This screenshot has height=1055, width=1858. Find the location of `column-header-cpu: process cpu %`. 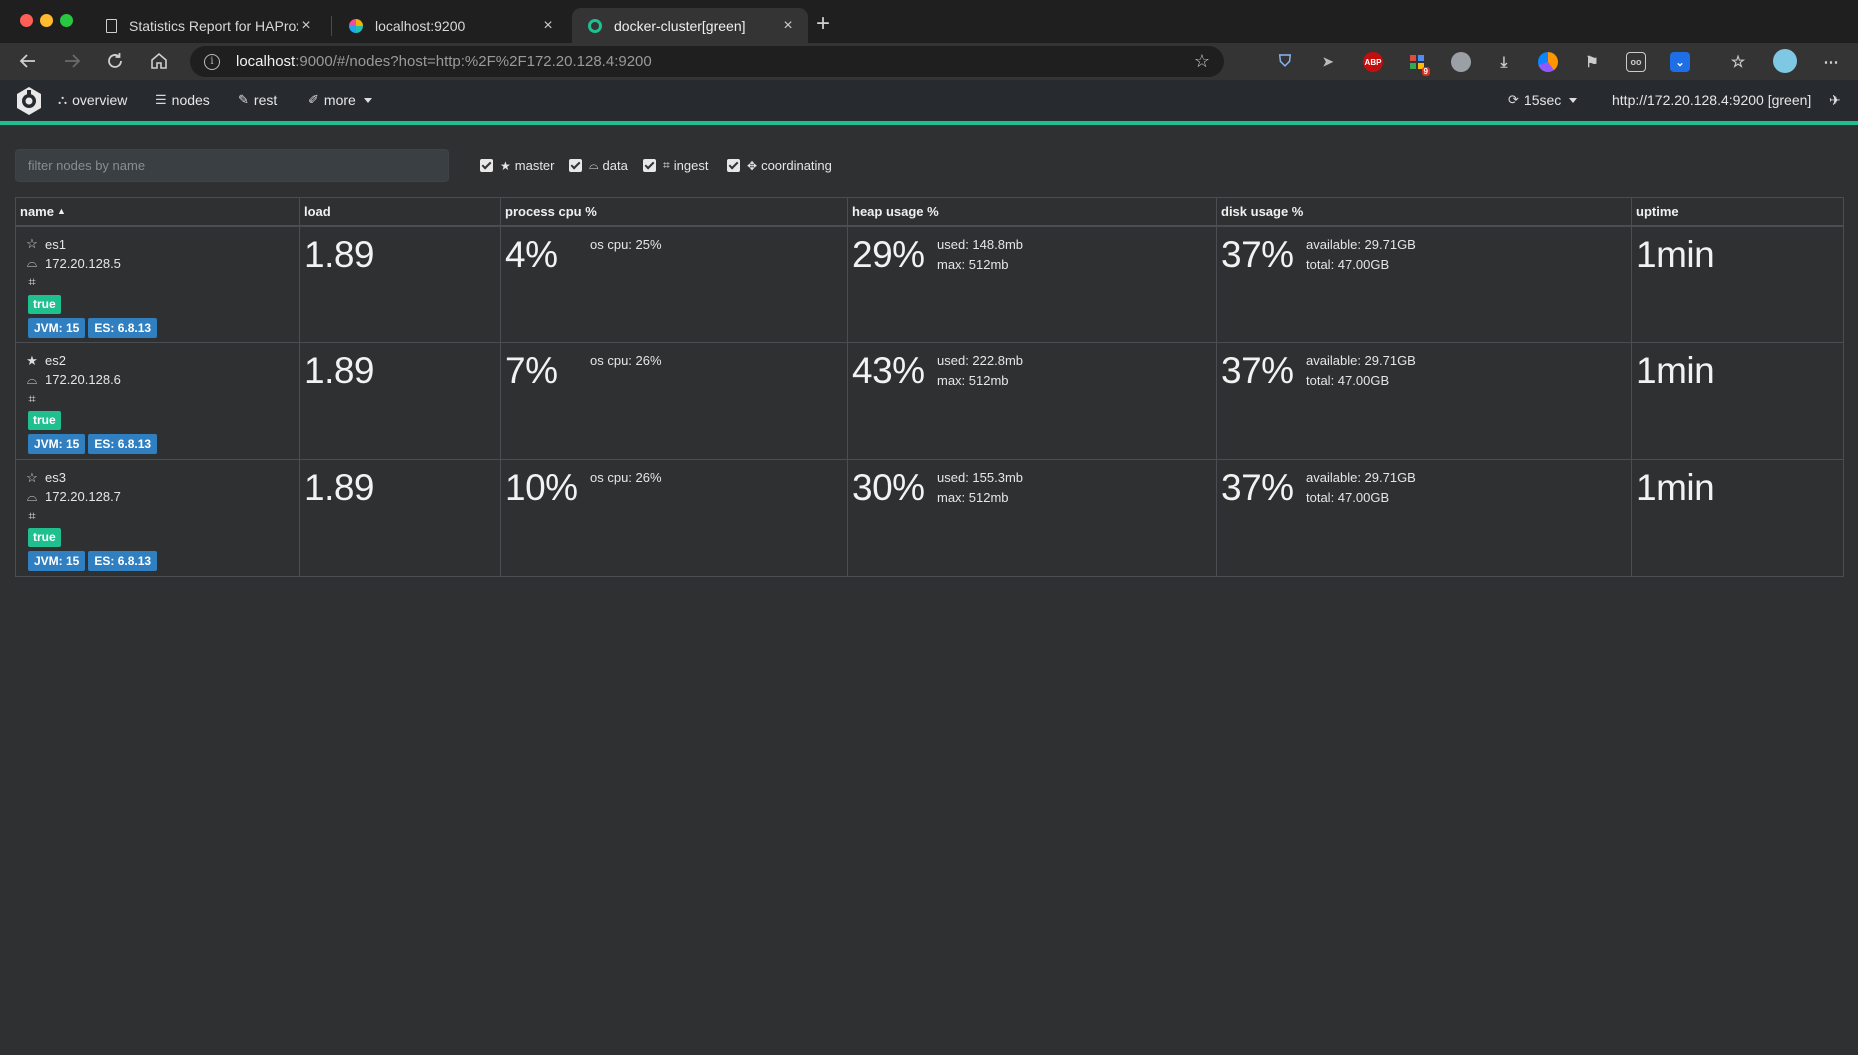

column-header-cpu: process cpu % is located at coordinates (674, 212).